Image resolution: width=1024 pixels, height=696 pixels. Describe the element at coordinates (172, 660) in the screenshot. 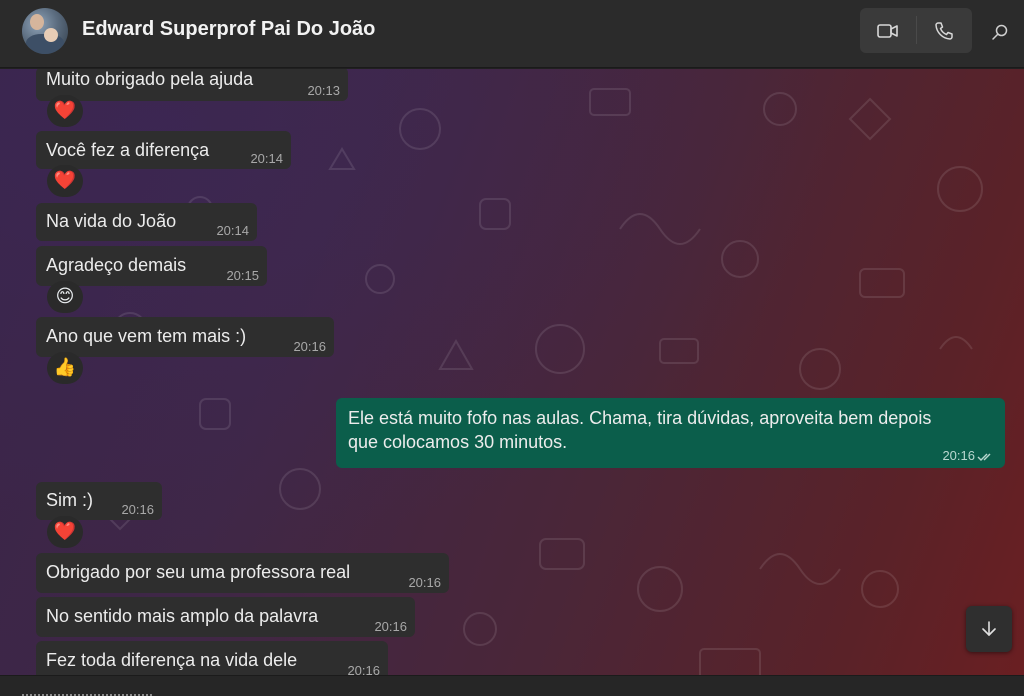

I see `message-text: Fez toda diferença na vida dele` at that location.